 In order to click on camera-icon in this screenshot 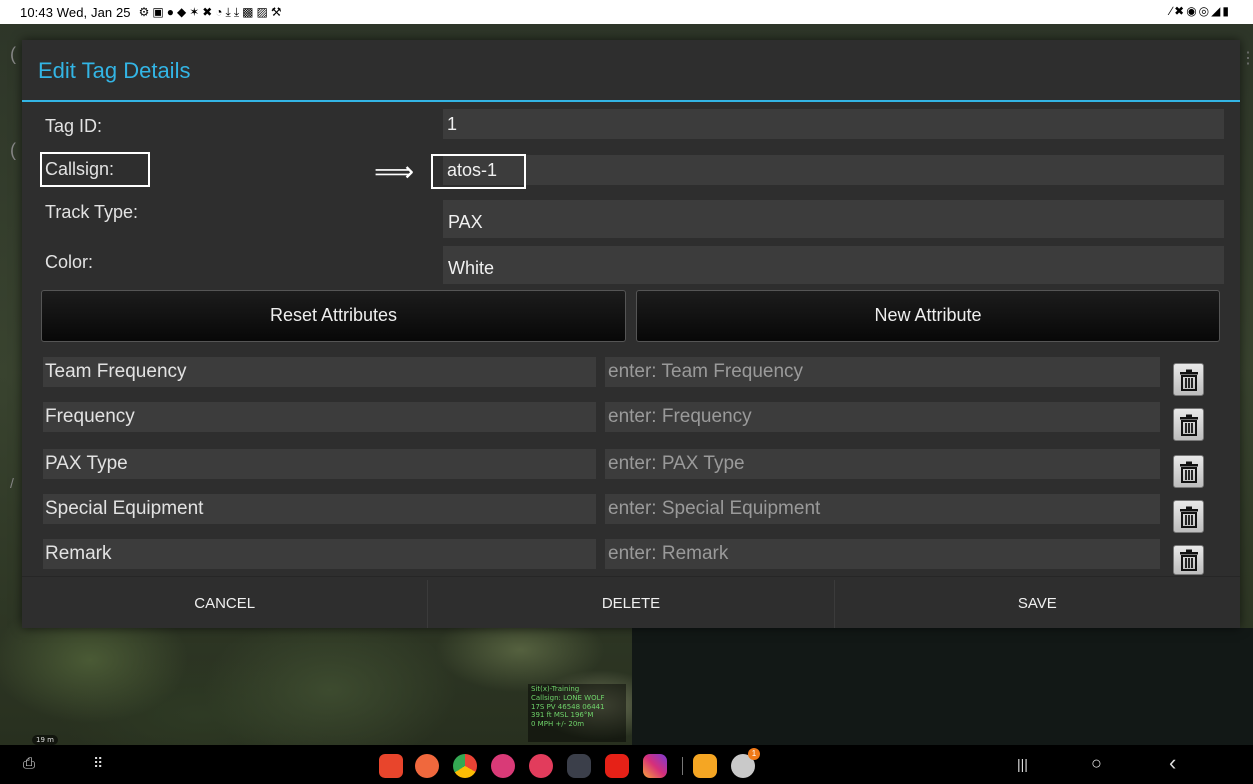, I will do `click(541, 766)`.